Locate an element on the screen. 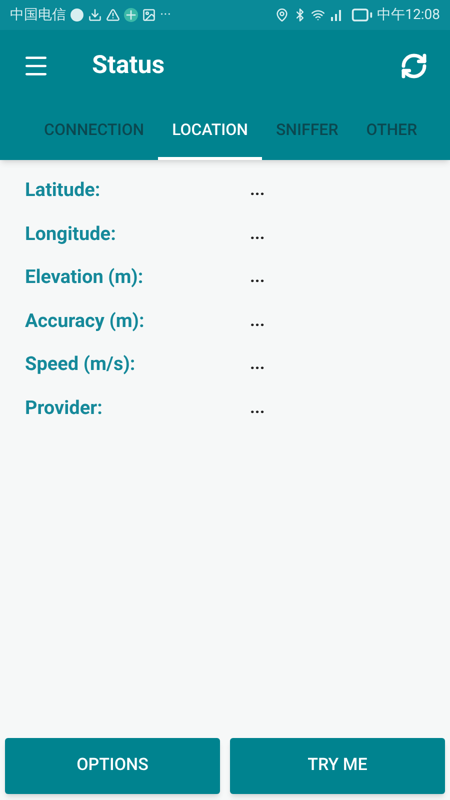  app-title: Status is located at coordinates (128, 66).